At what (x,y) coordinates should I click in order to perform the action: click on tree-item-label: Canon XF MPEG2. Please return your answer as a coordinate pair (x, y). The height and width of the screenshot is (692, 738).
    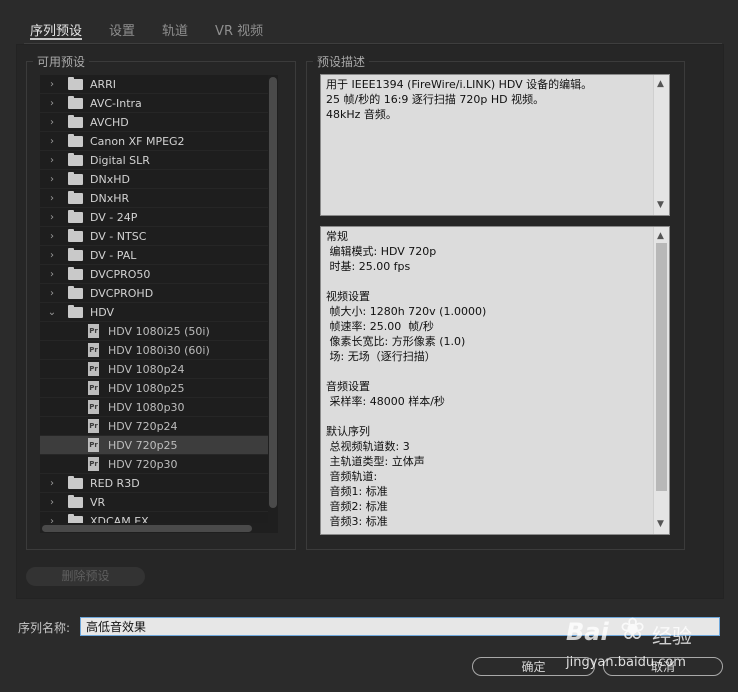
    Looking at the image, I should click on (137, 141).